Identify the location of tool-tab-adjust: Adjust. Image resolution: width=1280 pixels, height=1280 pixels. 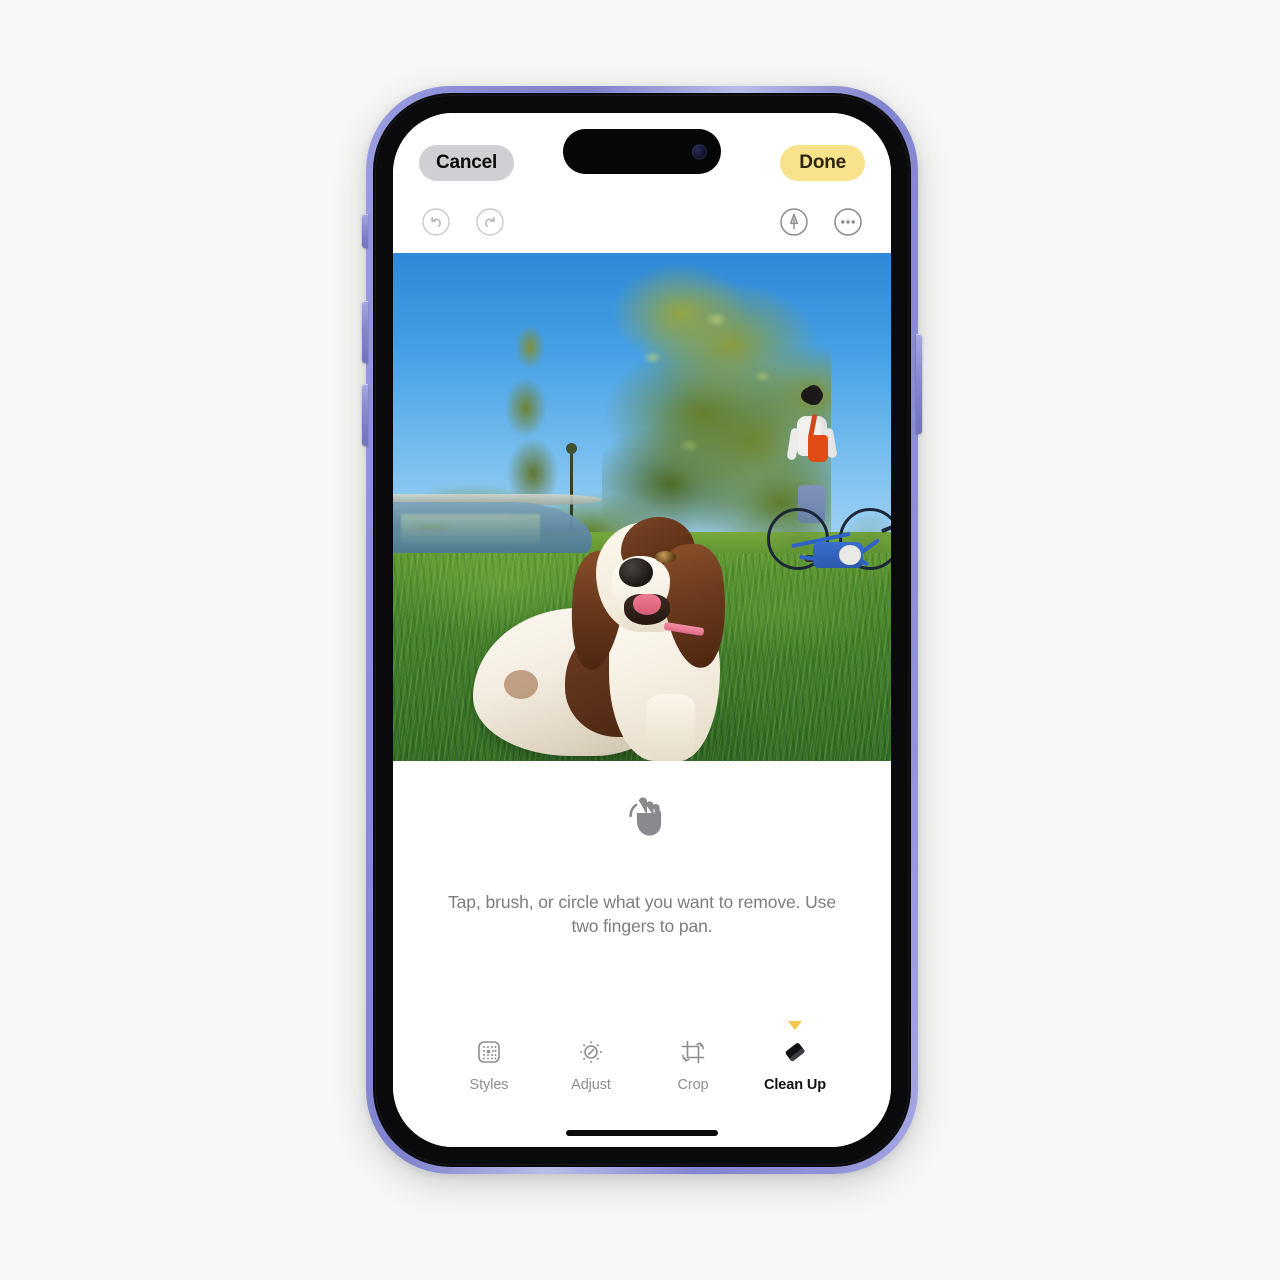
(591, 1064).